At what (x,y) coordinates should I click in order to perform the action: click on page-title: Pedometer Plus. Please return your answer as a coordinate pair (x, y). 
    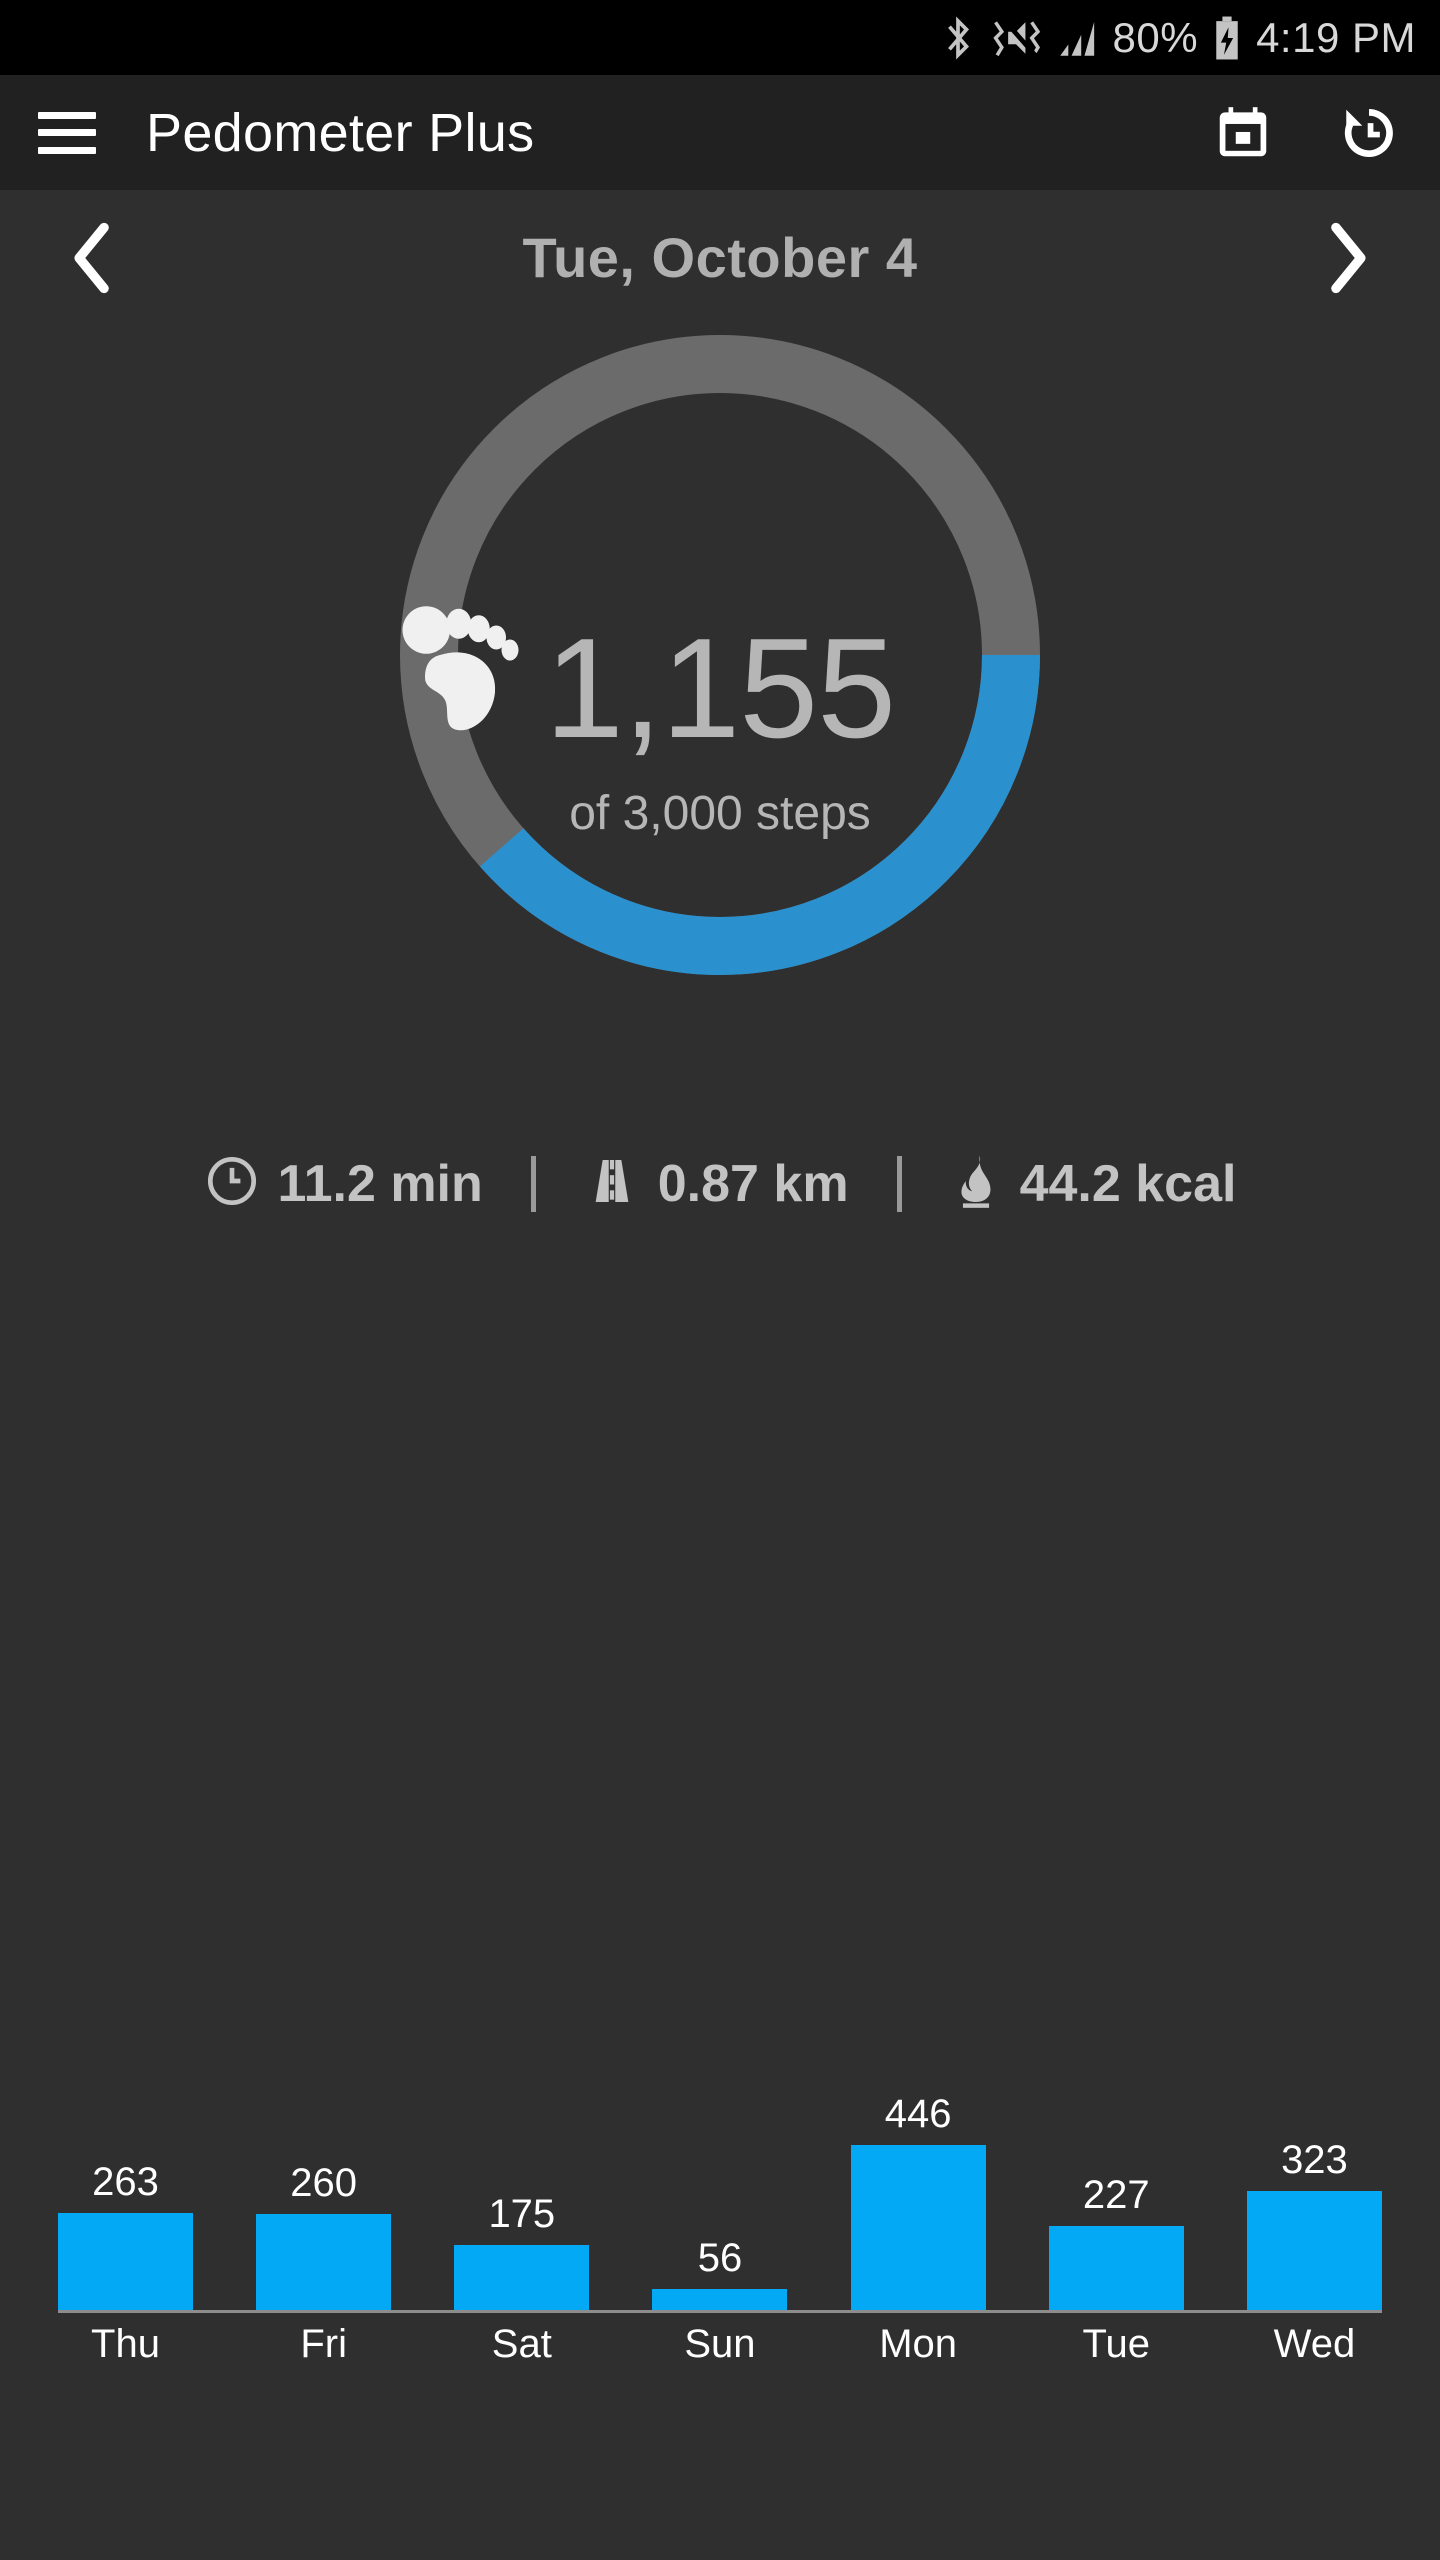
    Looking at the image, I should click on (340, 132).